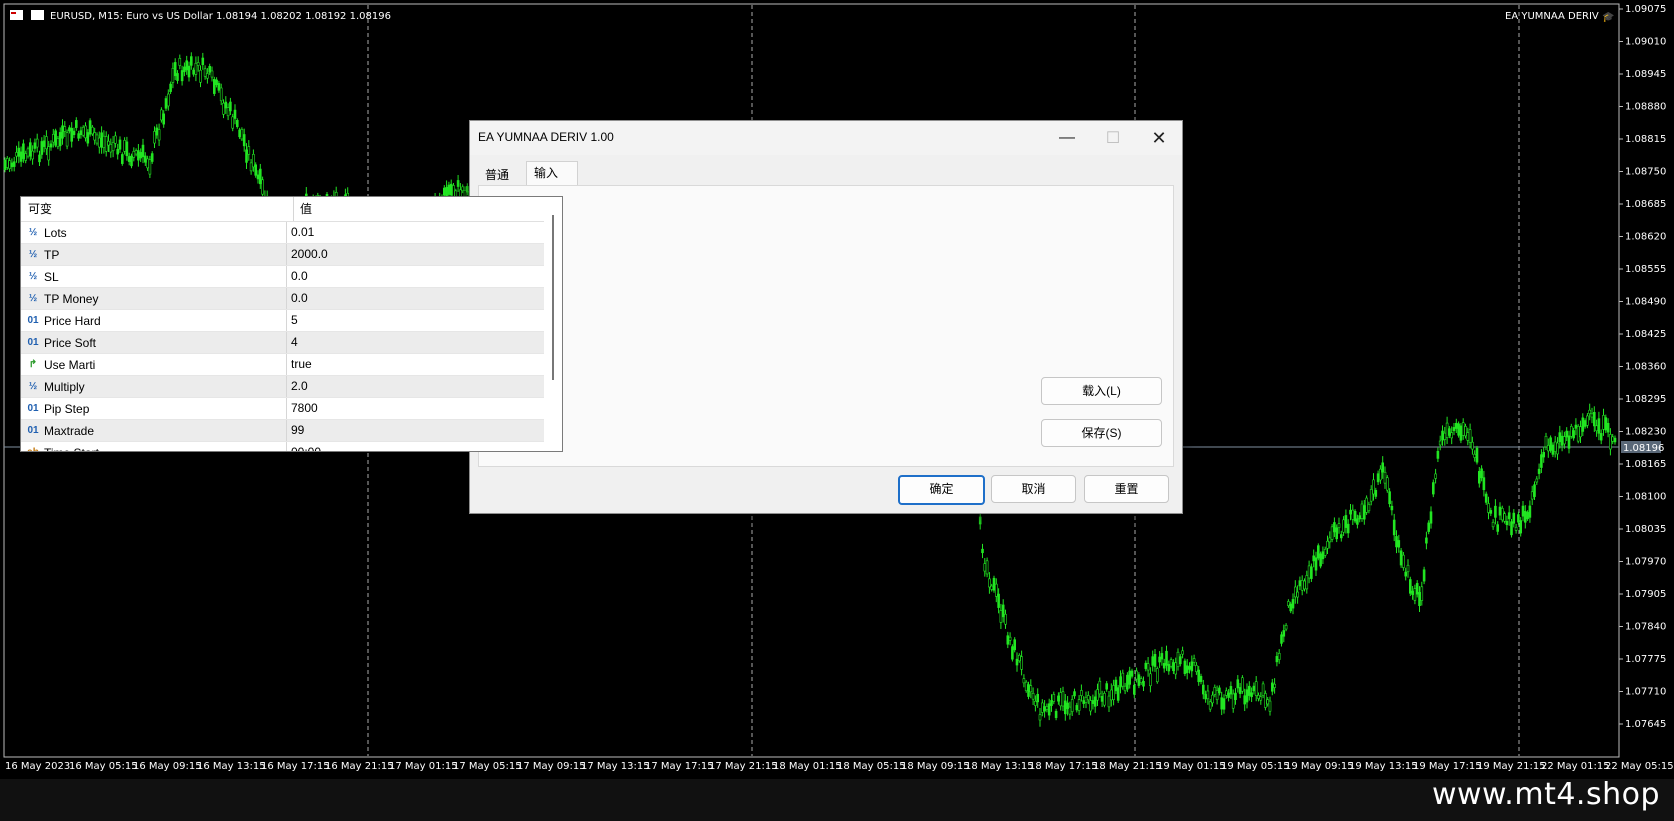 This screenshot has width=1674, height=821. What do you see at coordinates (424, 364) in the screenshot?
I see `param-value: true` at bounding box center [424, 364].